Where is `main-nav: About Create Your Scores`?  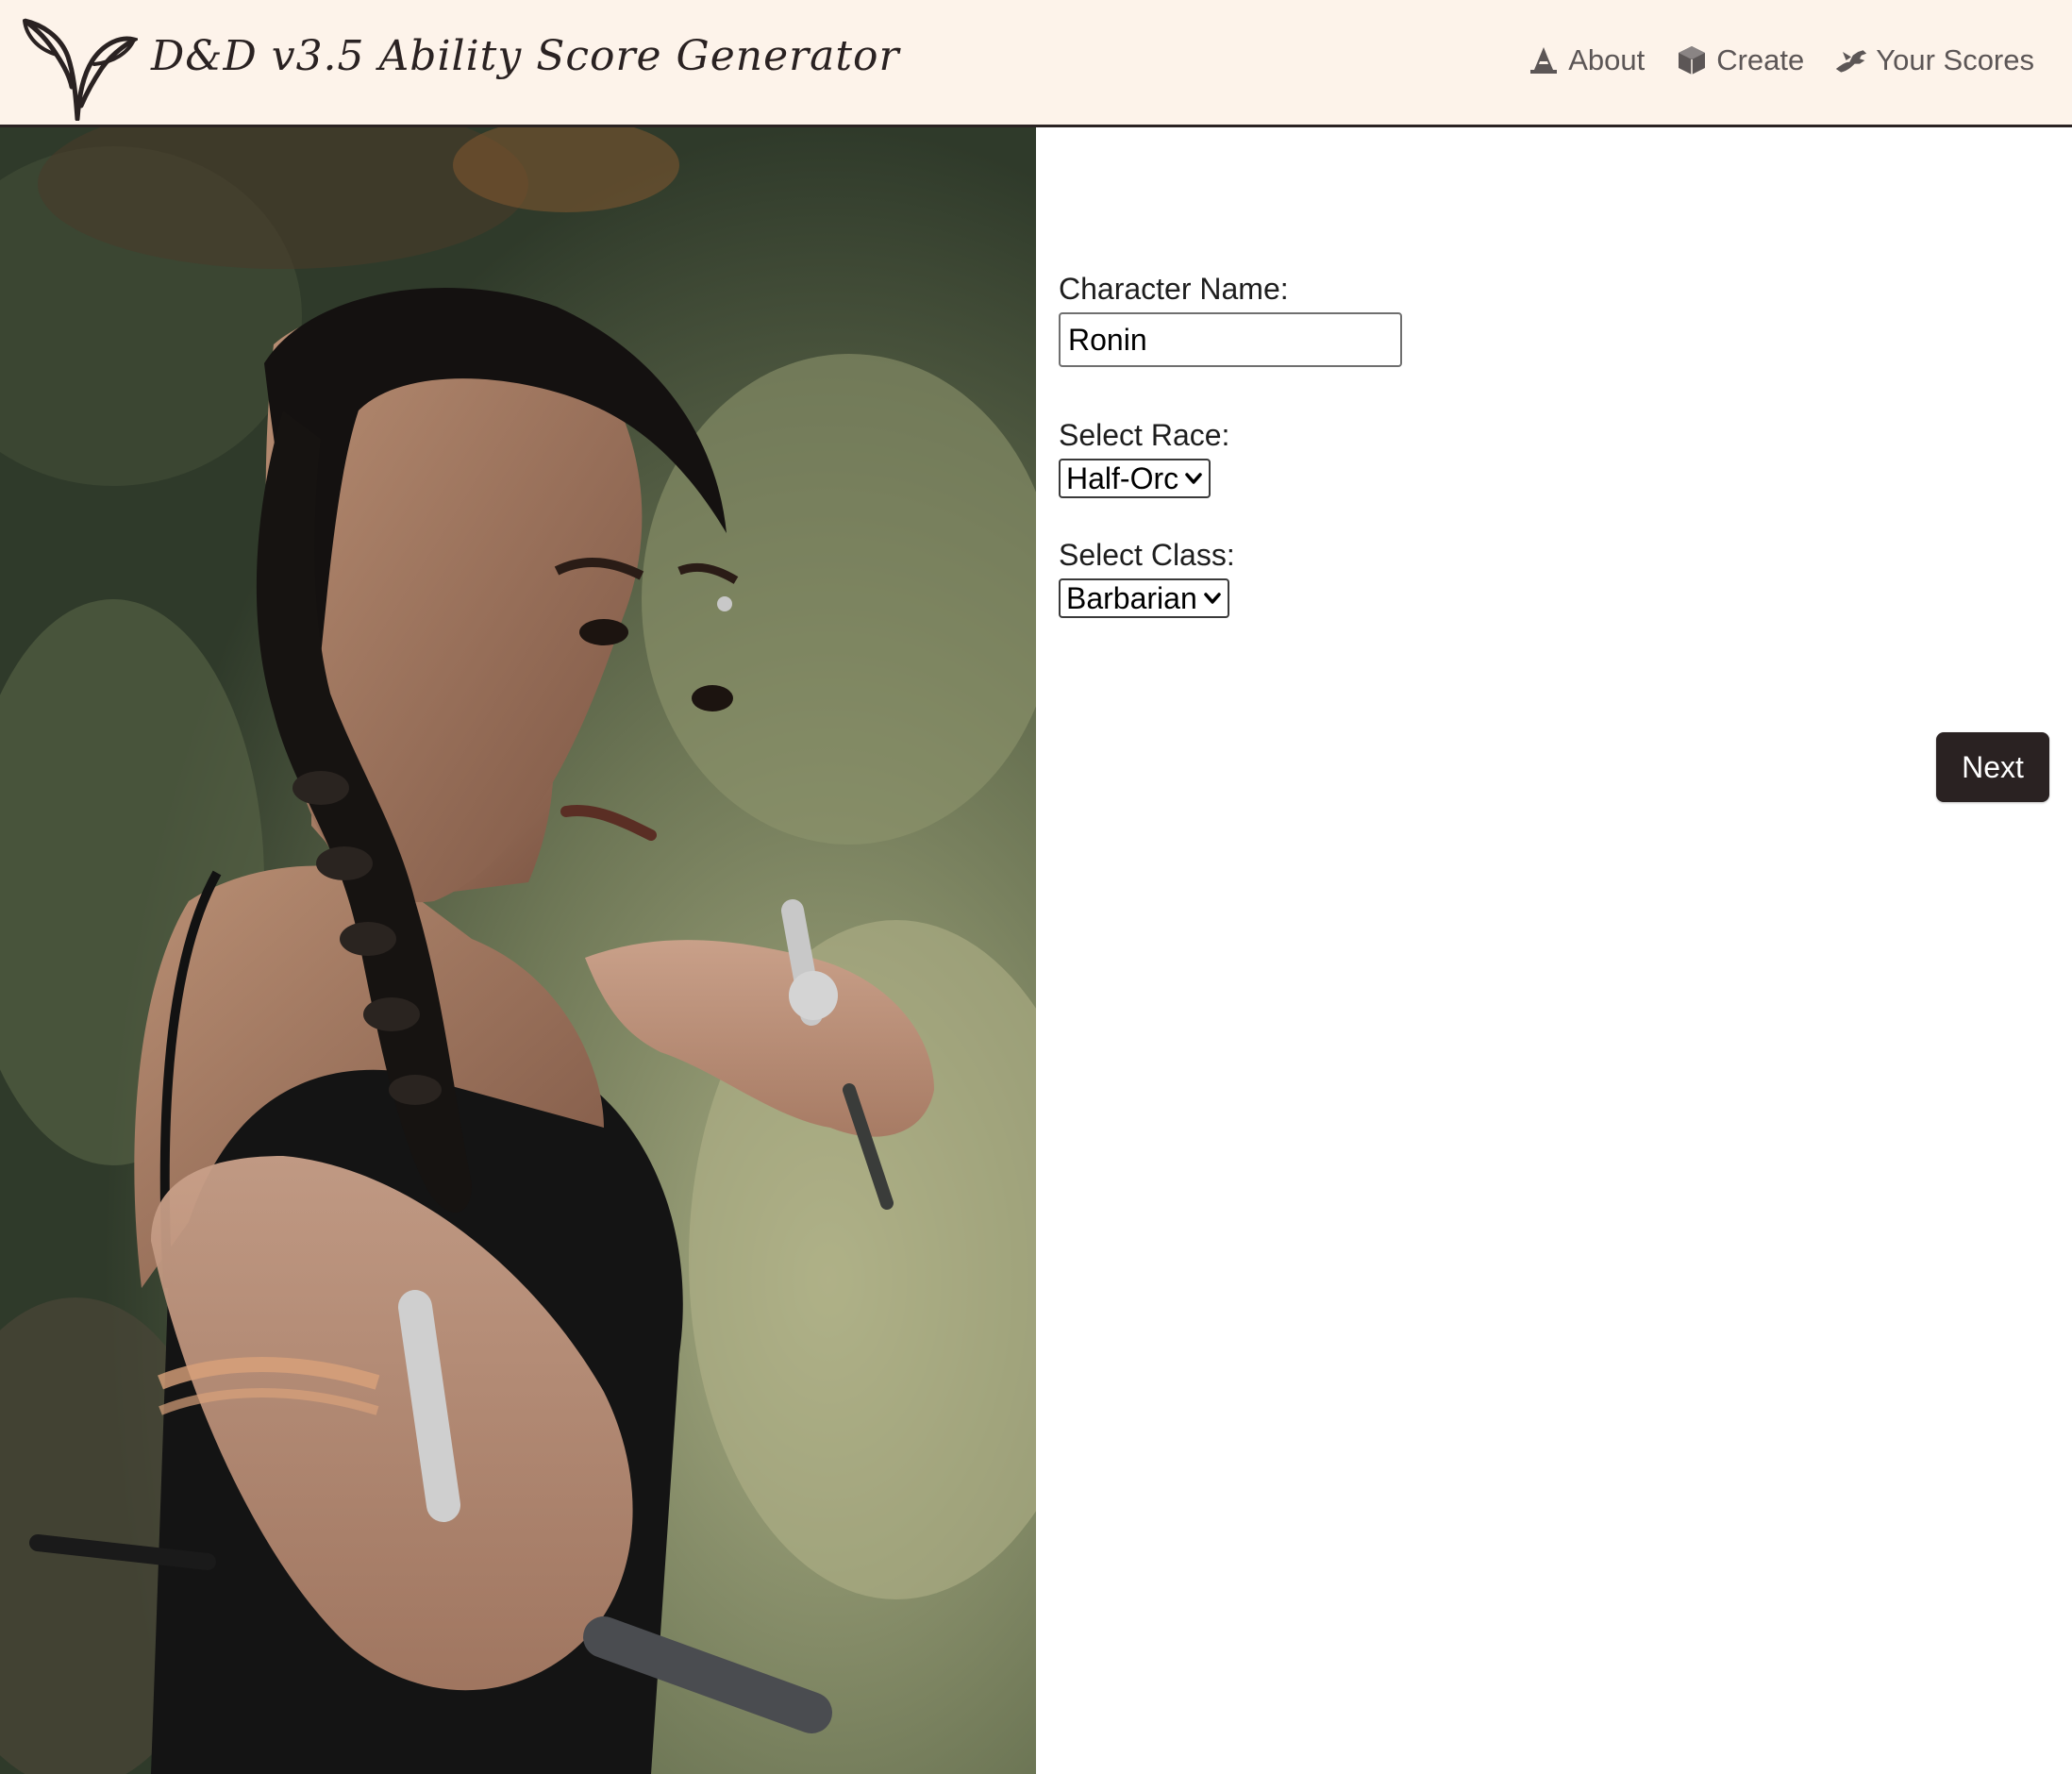 main-nav: About Create Your Scores is located at coordinates (1780, 60).